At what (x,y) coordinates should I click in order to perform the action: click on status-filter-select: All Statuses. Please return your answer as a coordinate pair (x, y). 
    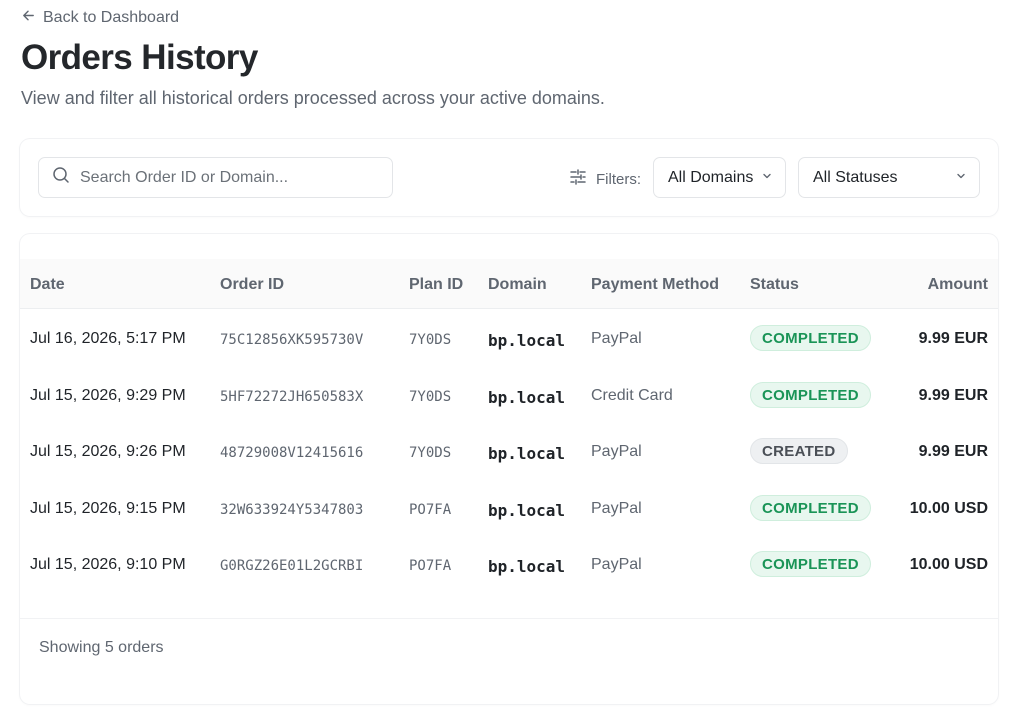
    Looking at the image, I should click on (889, 177).